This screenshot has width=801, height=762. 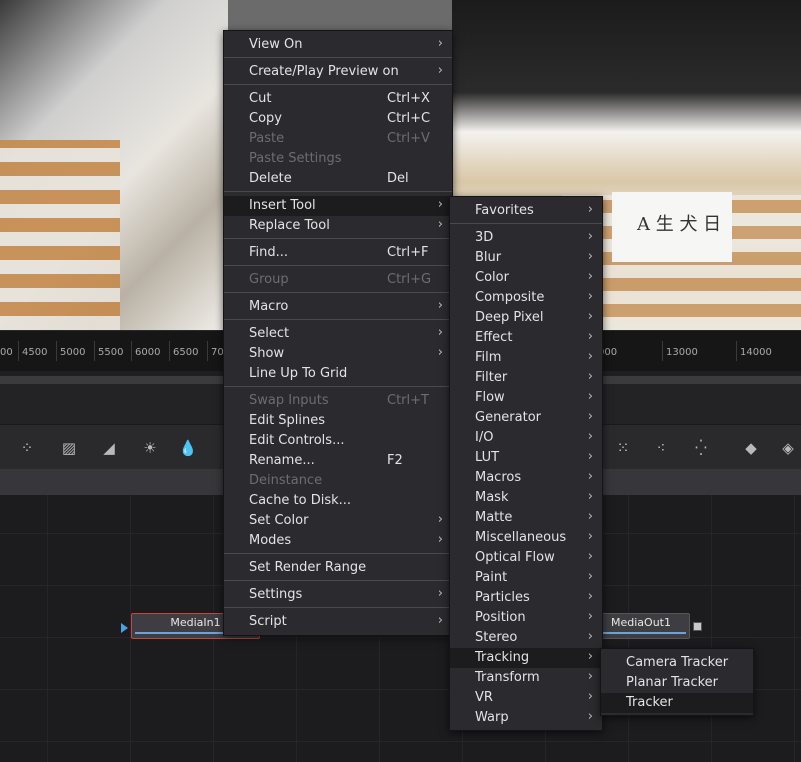 I want to click on menu-item-replace-tool: Replace Tool ›, so click(x=338, y=226).